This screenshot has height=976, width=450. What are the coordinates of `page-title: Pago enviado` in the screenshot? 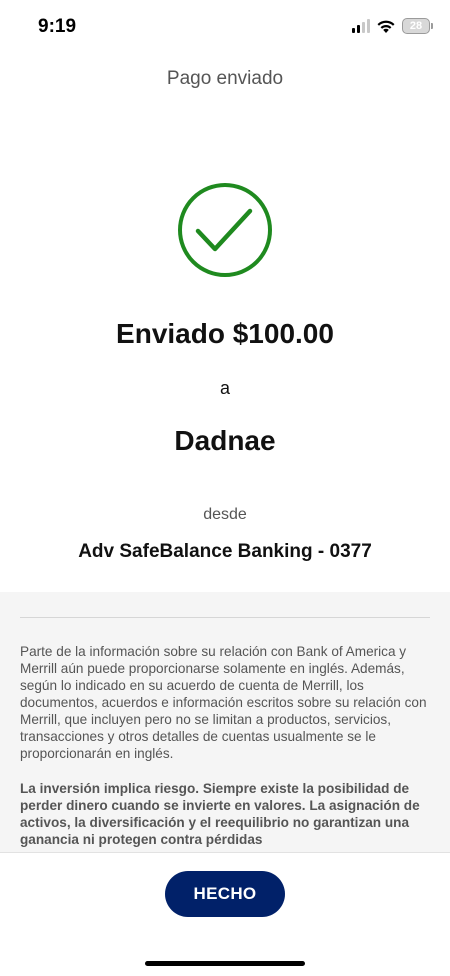 It's located at (225, 78).